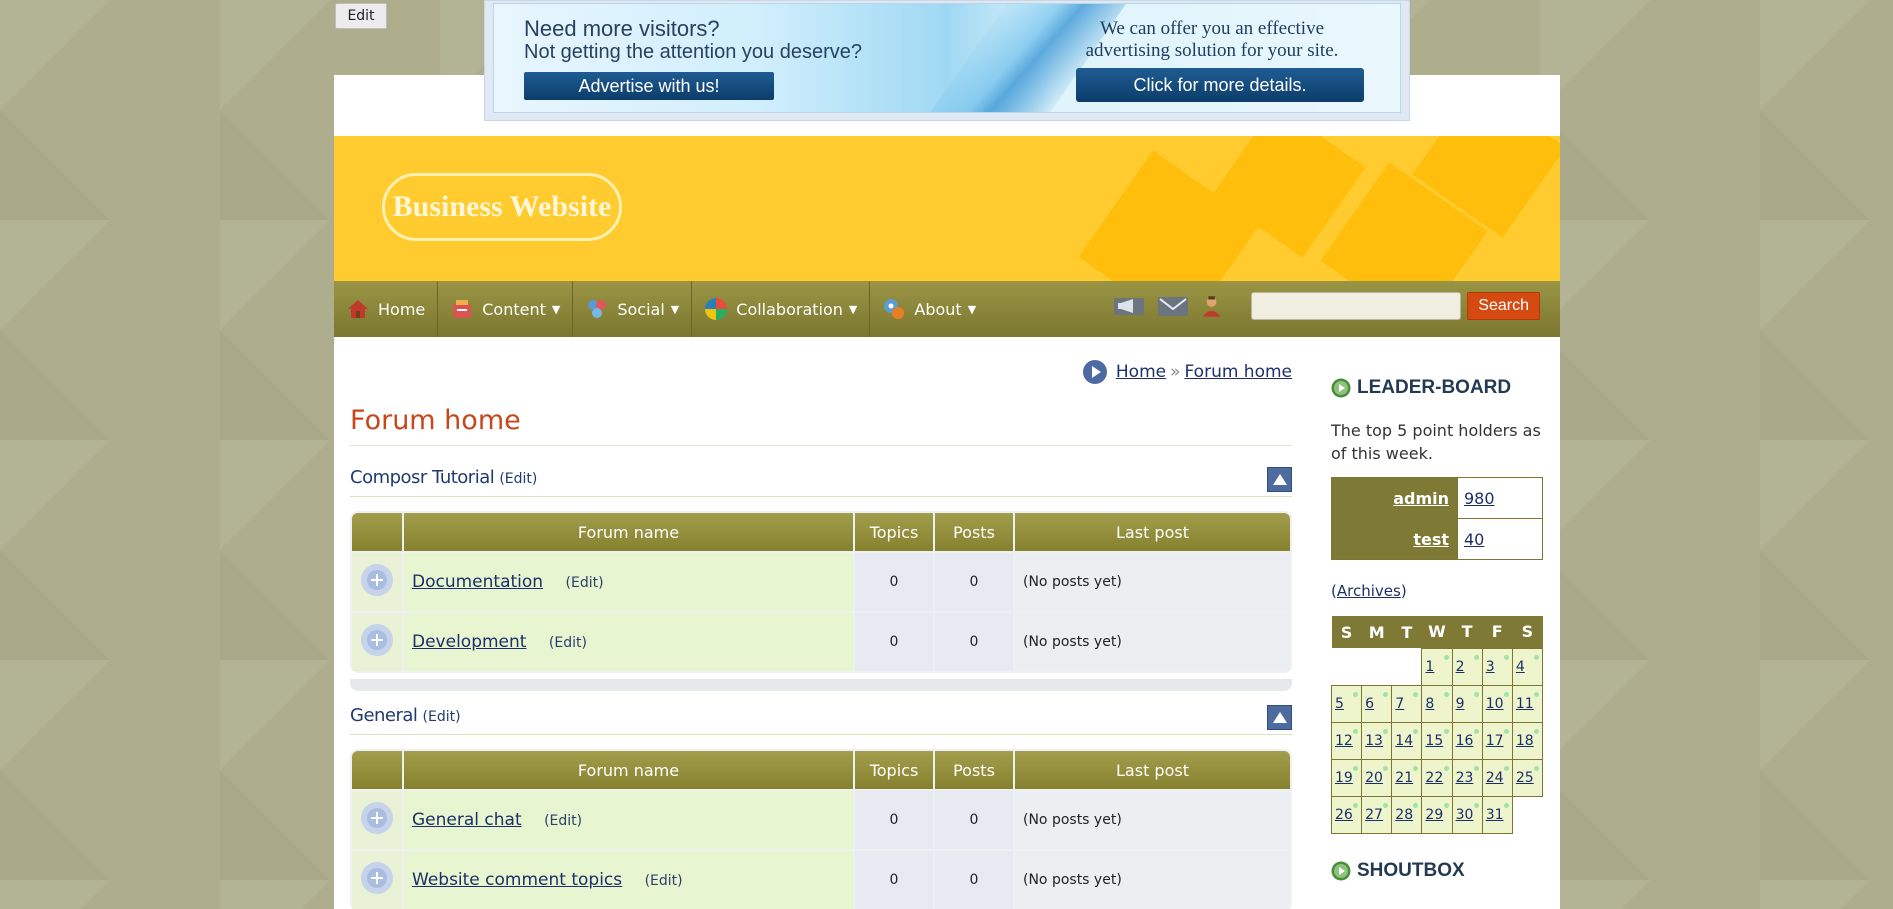 The image size is (1893, 909). Describe the element at coordinates (1369, 704) in the screenshot. I see `calendar-day-link: 6` at that location.